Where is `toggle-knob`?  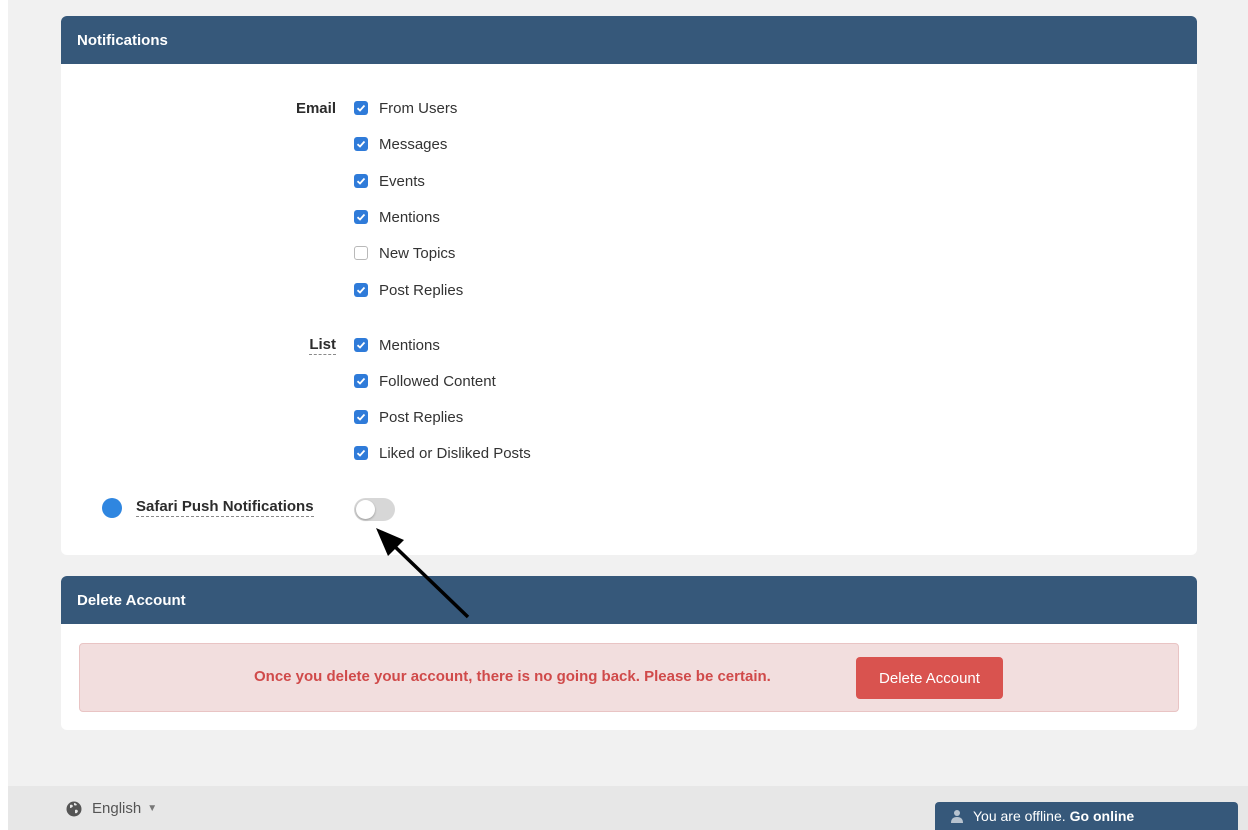
toggle-knob is located at coordinates (365, 509).